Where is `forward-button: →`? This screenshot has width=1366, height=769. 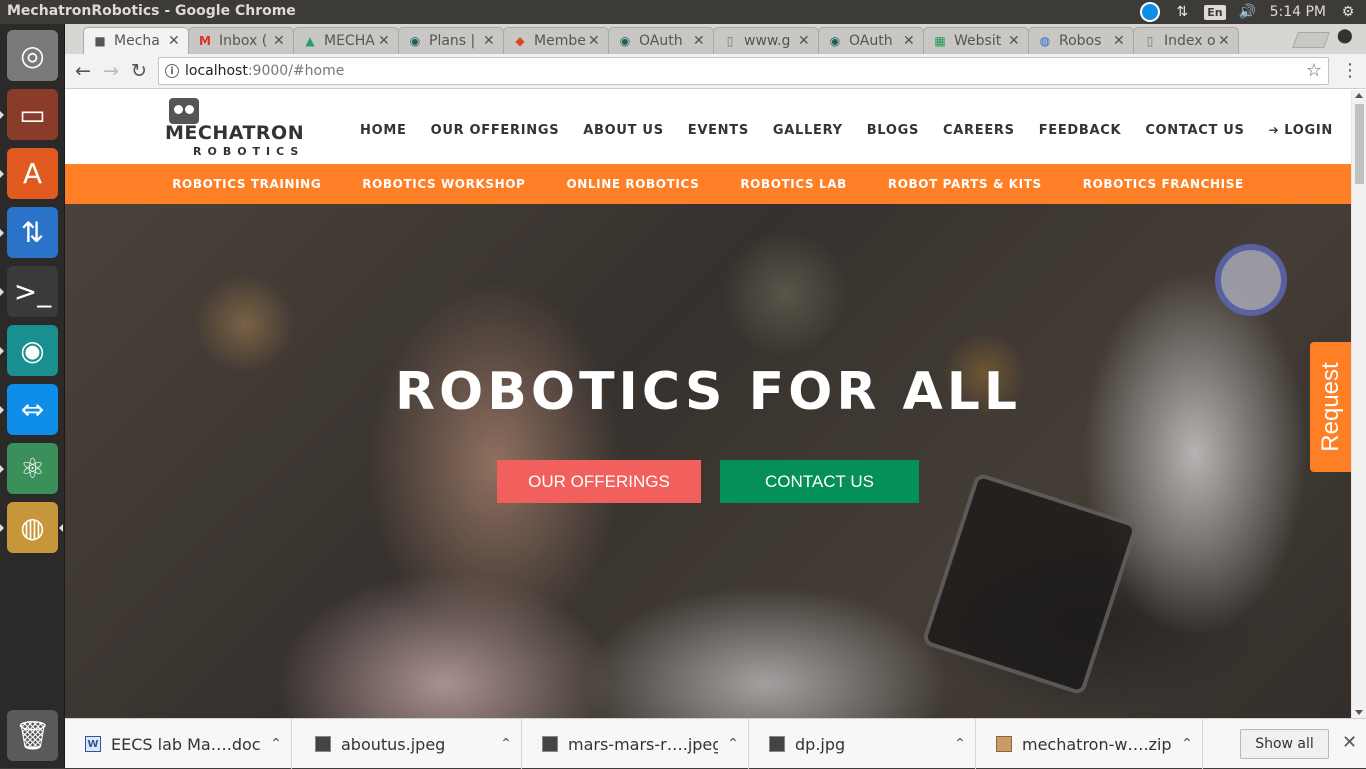
forward-button: → is located at coordinates (111, 71).